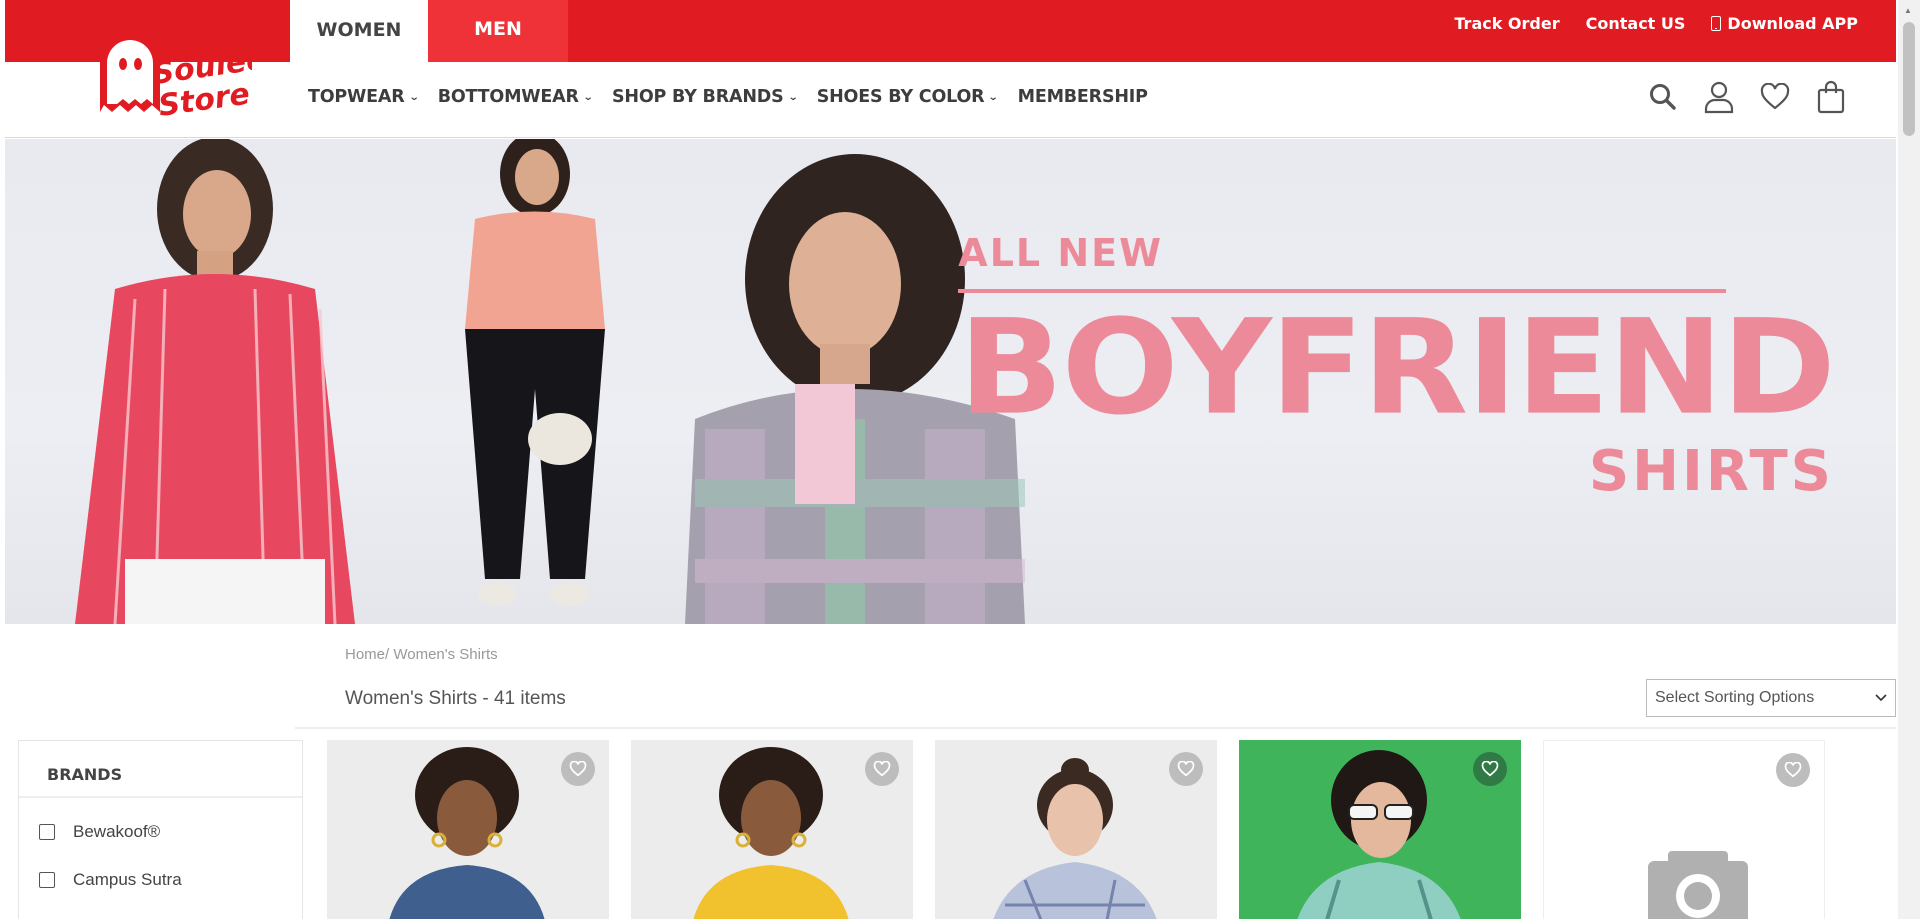  I want to click on filter-option-label: Bewakoof®, so click(117, 831).